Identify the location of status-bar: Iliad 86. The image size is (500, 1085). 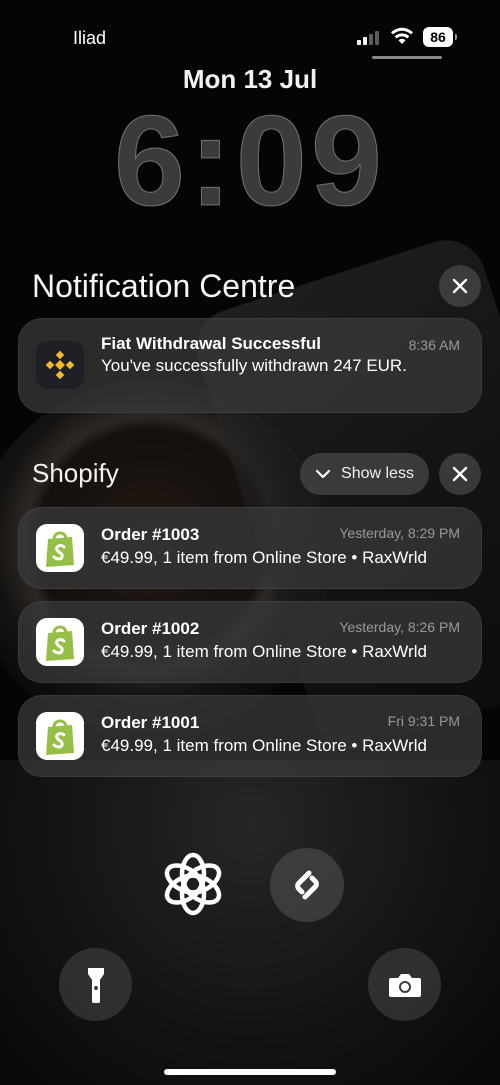
(250, 30).